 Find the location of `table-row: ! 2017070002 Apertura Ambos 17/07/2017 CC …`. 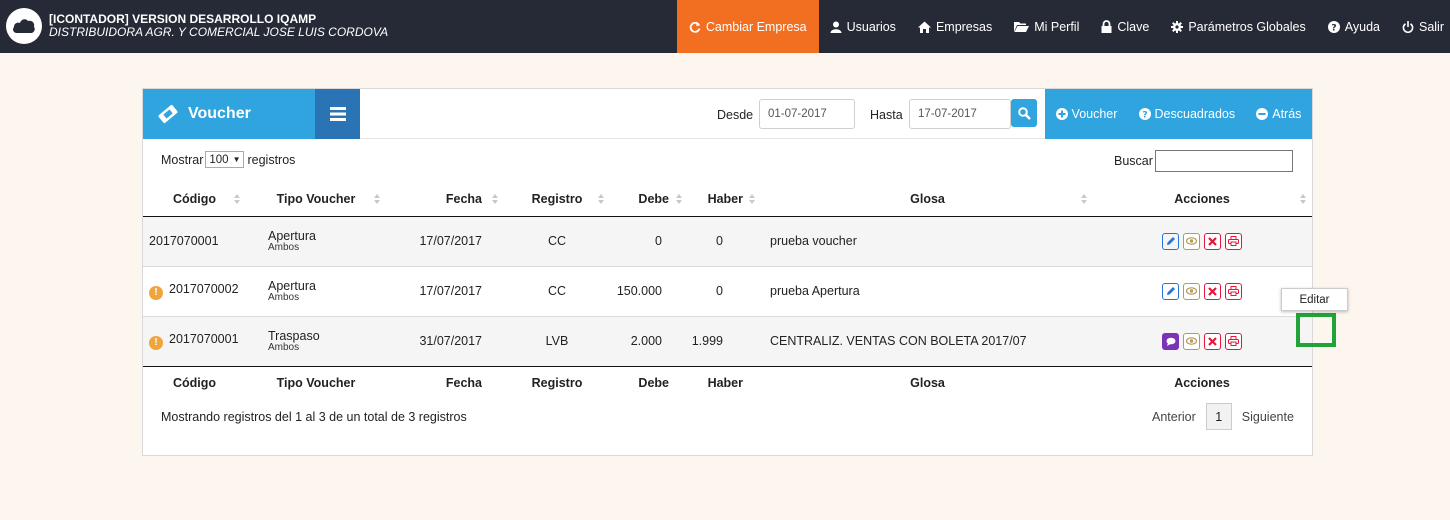

table-row: ! 2017070002 Apertura Ambos 17/07/2017 CC … is located at coordinates (727, 290).